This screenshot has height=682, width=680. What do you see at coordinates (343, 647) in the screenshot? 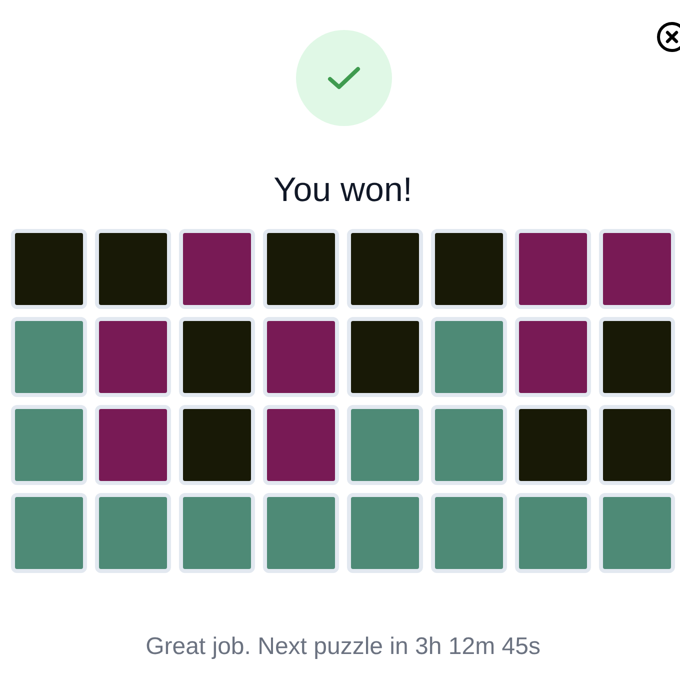
I see `next-puzzle-message: Great job. Next puzzle in 3h 12m 45s` at bounding box center [343, 647].